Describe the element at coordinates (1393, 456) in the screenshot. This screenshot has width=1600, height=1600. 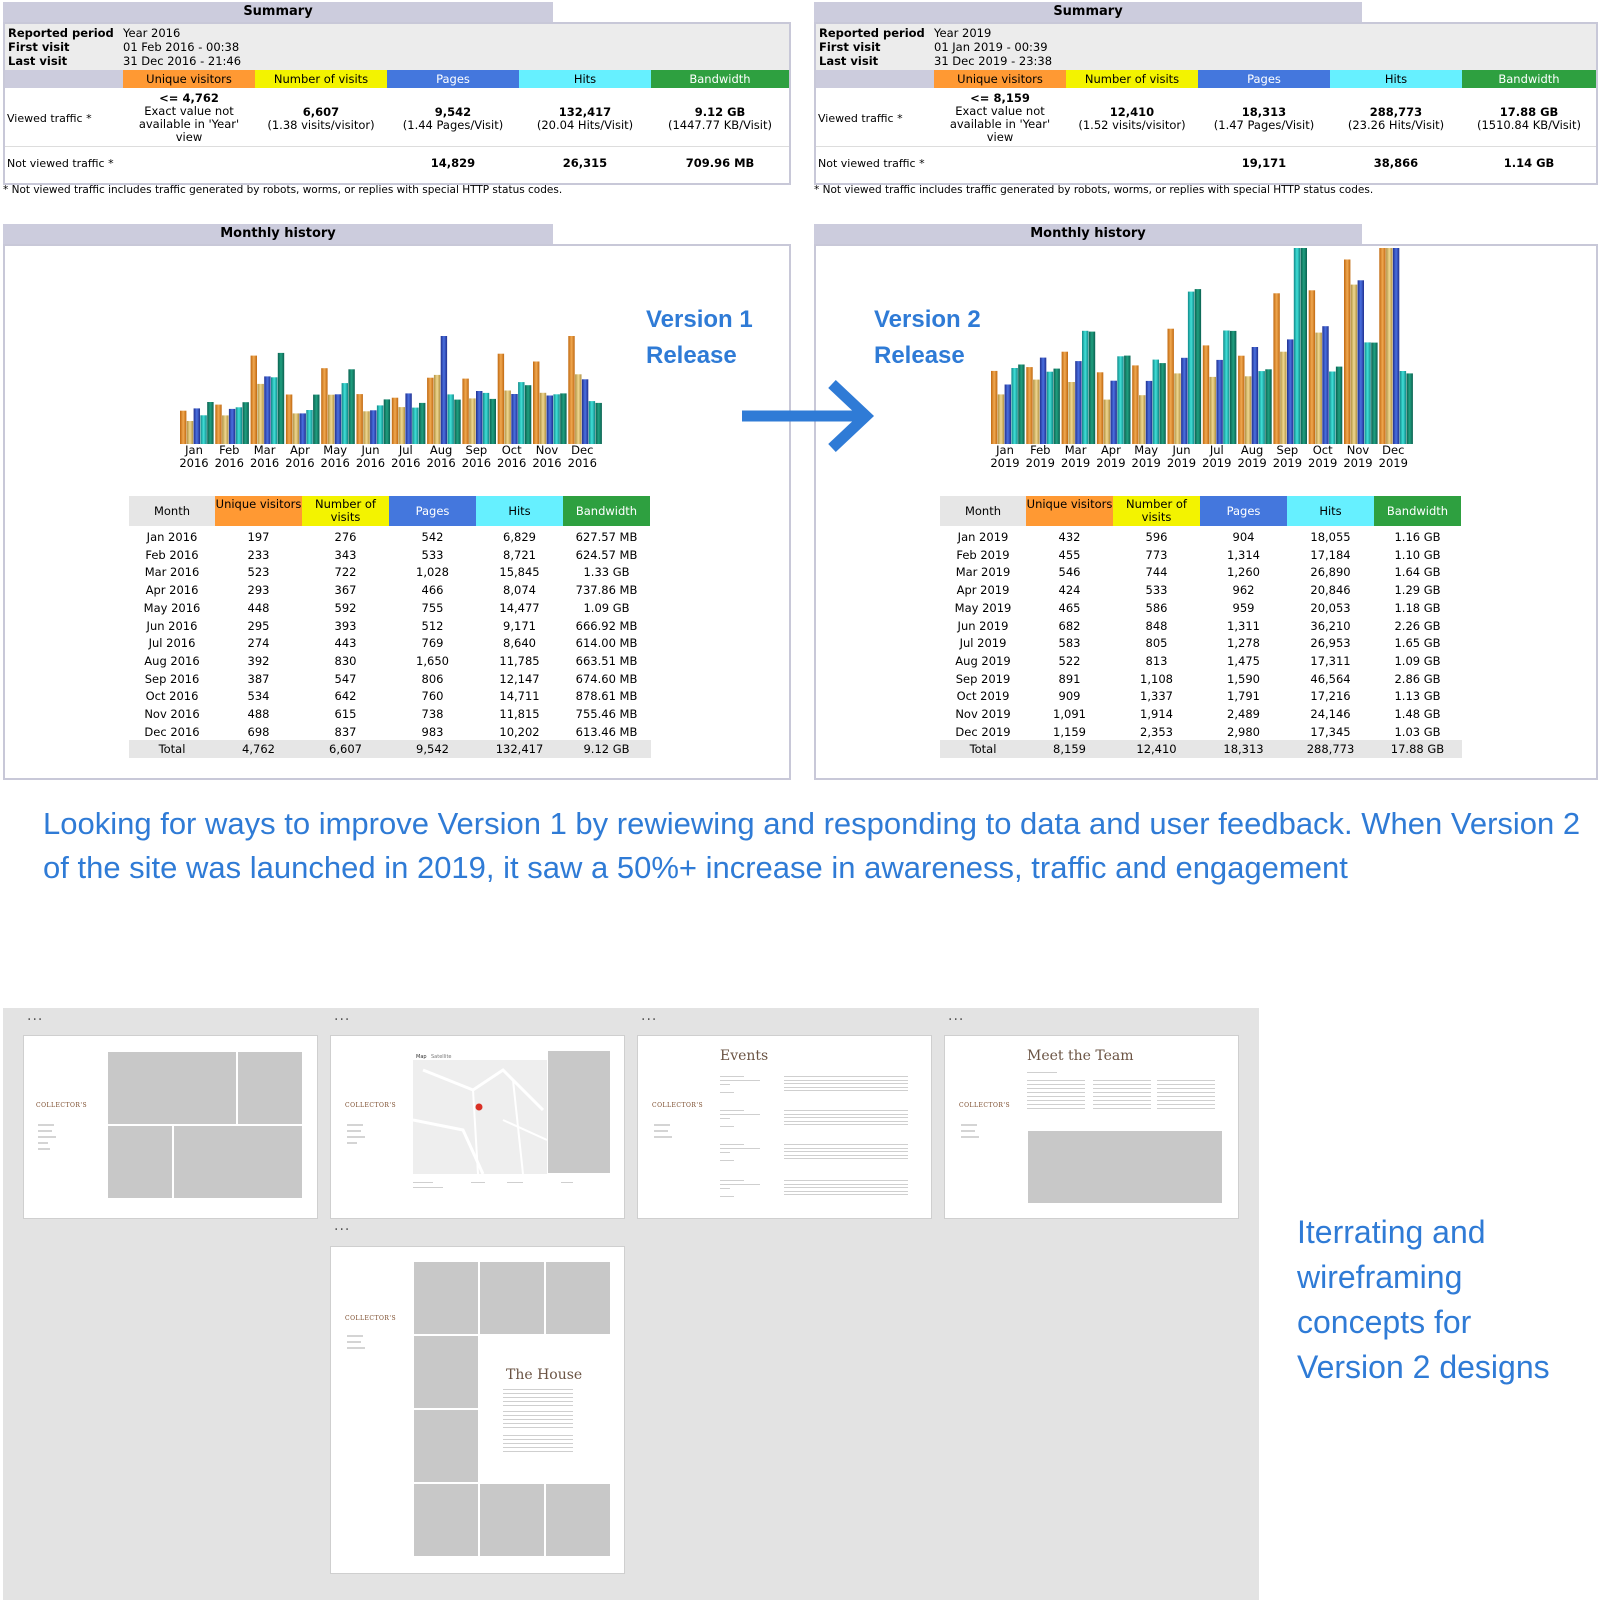
I see `x-tick-label: Dec 2019` at that location.